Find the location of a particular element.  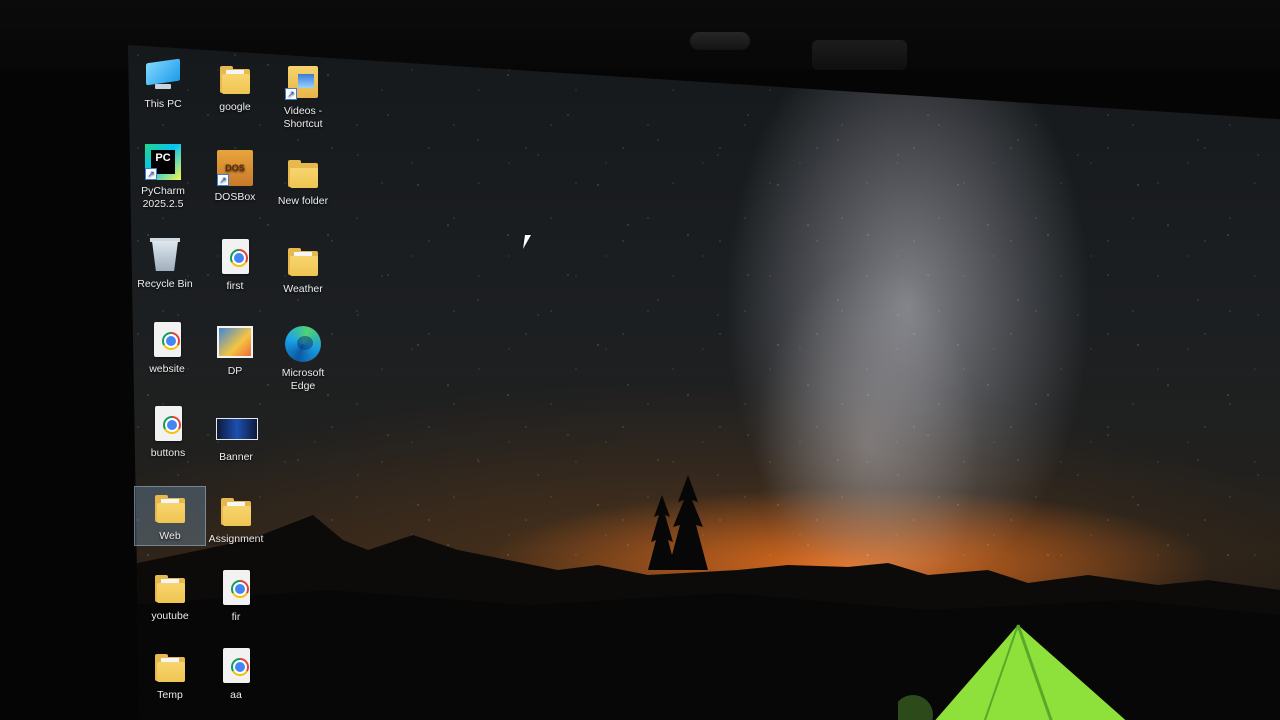

desktop-icon-fir: fir is located at coordinates (236, 596).